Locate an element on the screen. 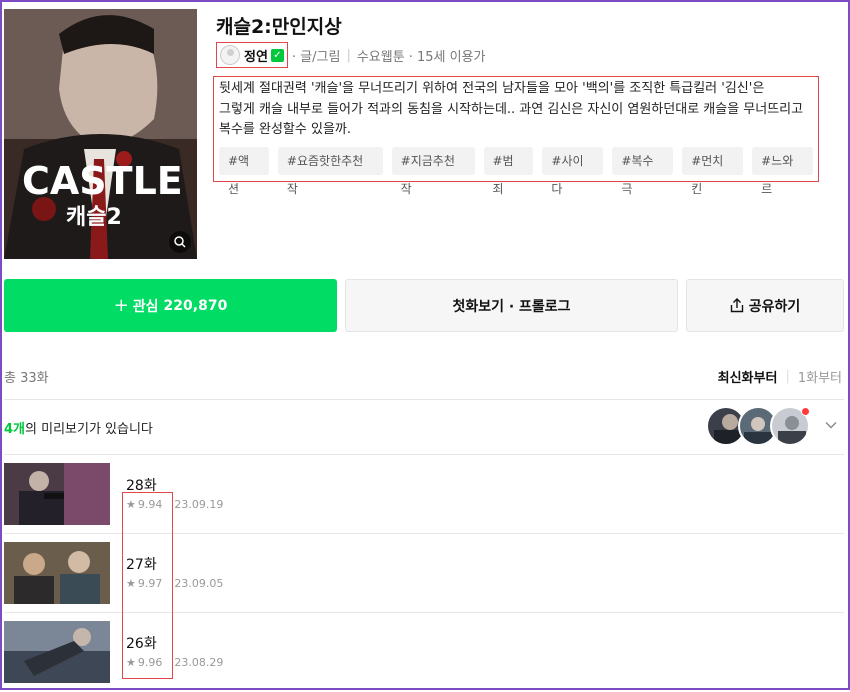  first-episode-button: 첫화보기 · 프롤로그 is located at coordinates (511, 305).